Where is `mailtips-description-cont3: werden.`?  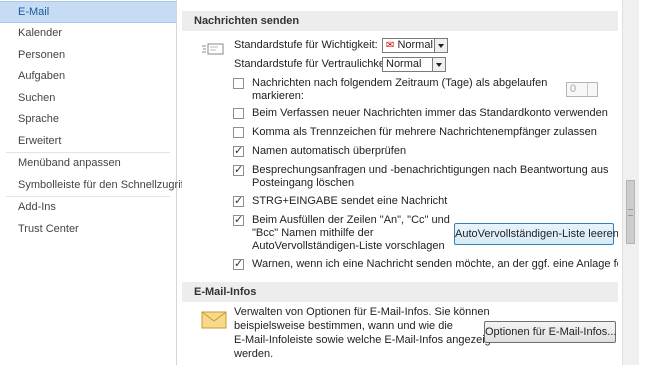 mailtips-description-cont3: werden. is located at coordinates (254, 354).